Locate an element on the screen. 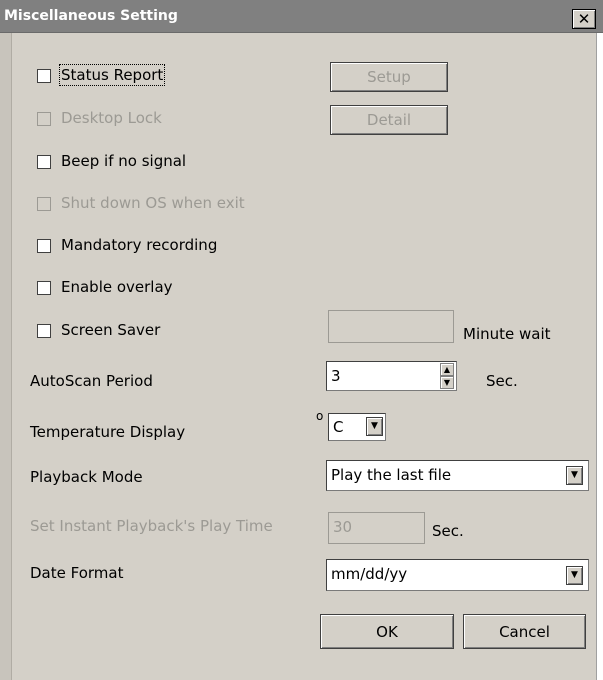  screen-saver-label: Screen Saver is located at coordinates (111, 330).